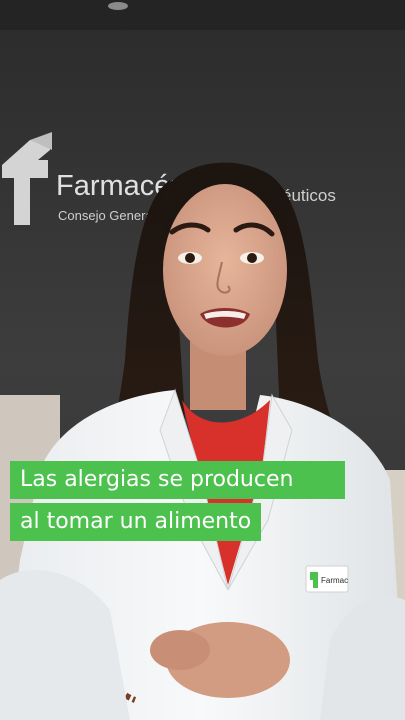 This screenshot has width=405, height=720. I want to click on ceiling, so click(202, 15).